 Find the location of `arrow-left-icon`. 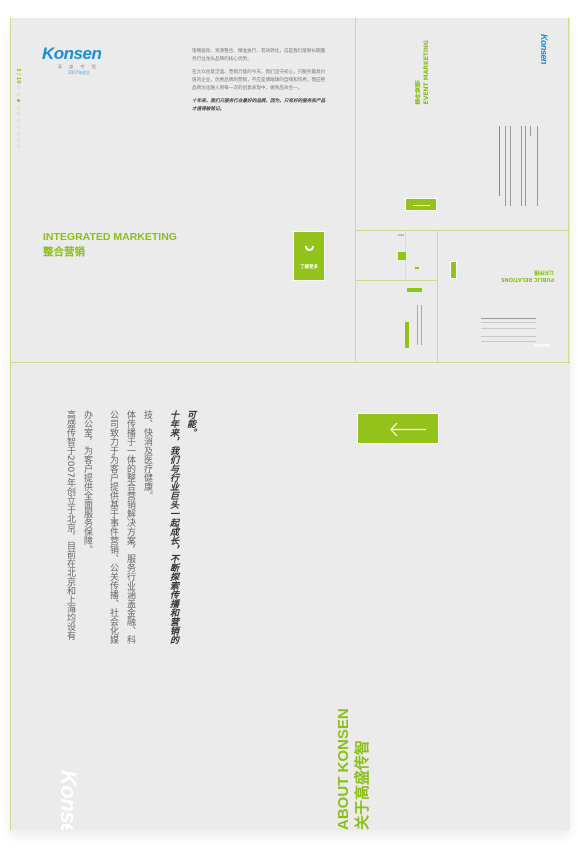

arrow-left-icon is located at coordinates (408, 429).